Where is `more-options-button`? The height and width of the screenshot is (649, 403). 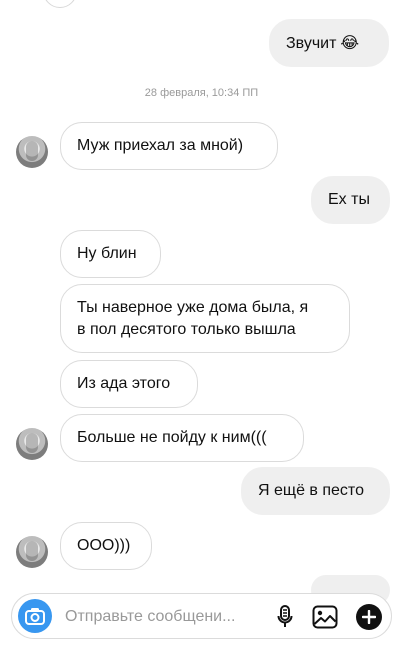
more-options-button is located at coordinates (369, 617).